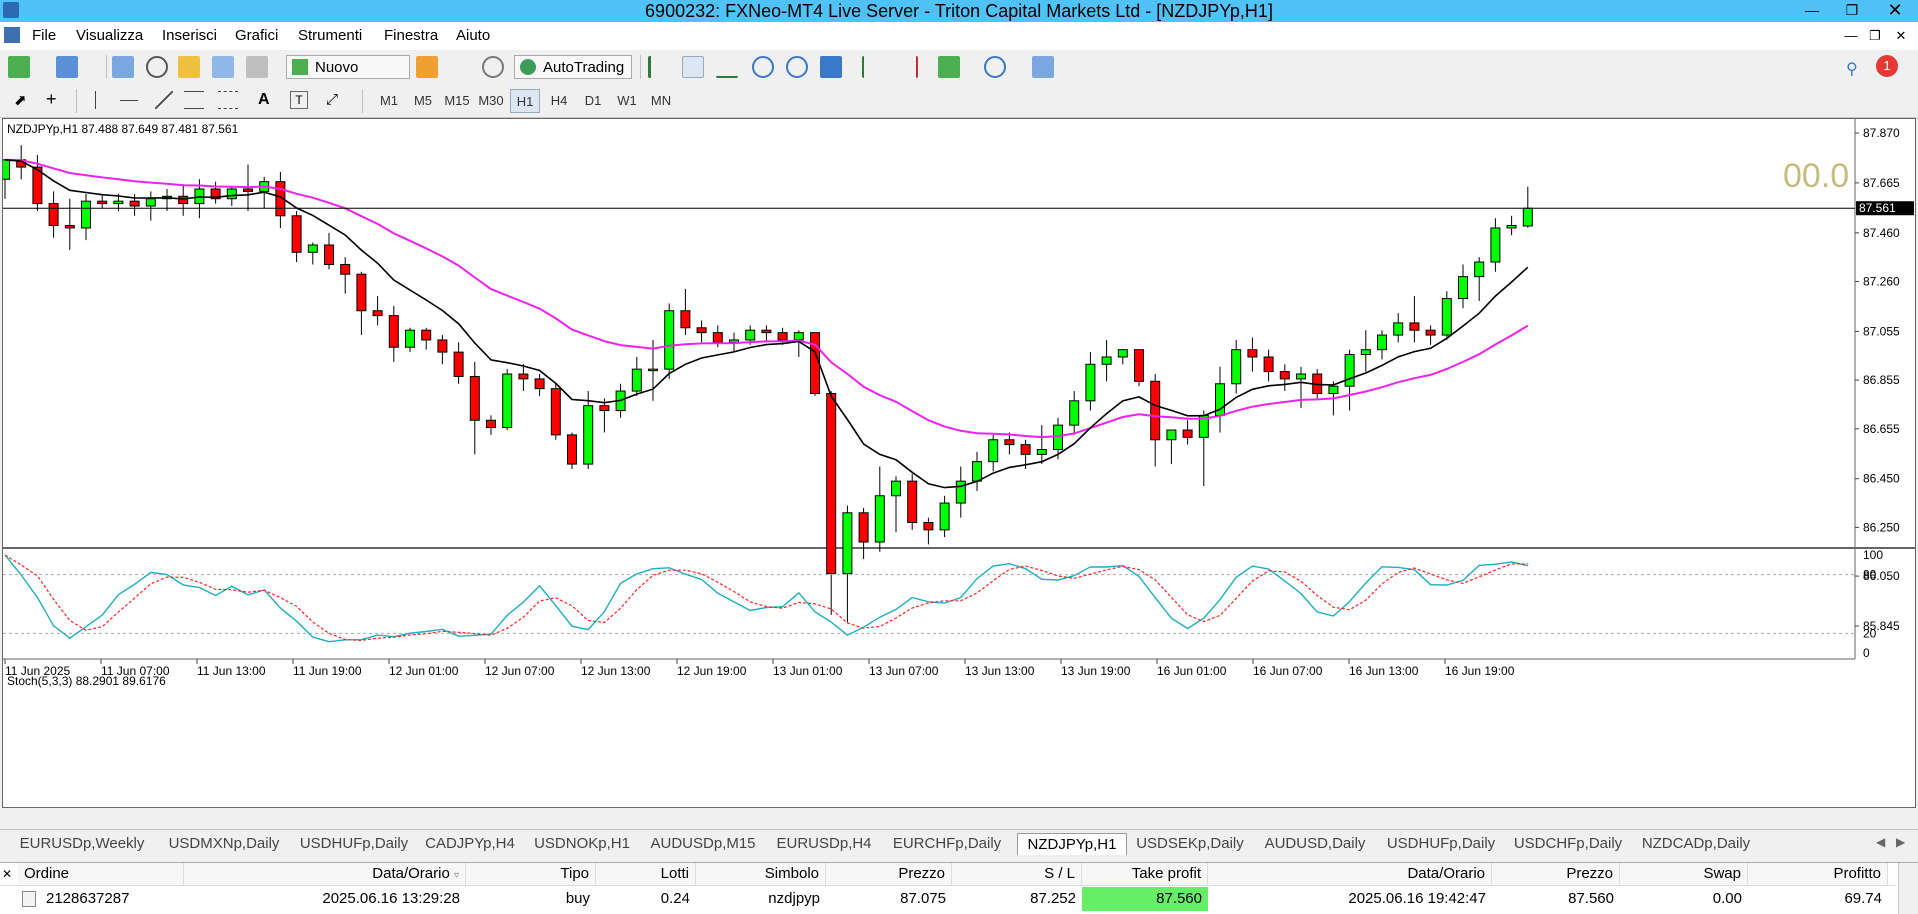 This screenshot has width=1918, height=914. What do you see at coordinates (763, 67) in the screenshot?
I see `zoom-in-icon` at bounding box center [763, 67].